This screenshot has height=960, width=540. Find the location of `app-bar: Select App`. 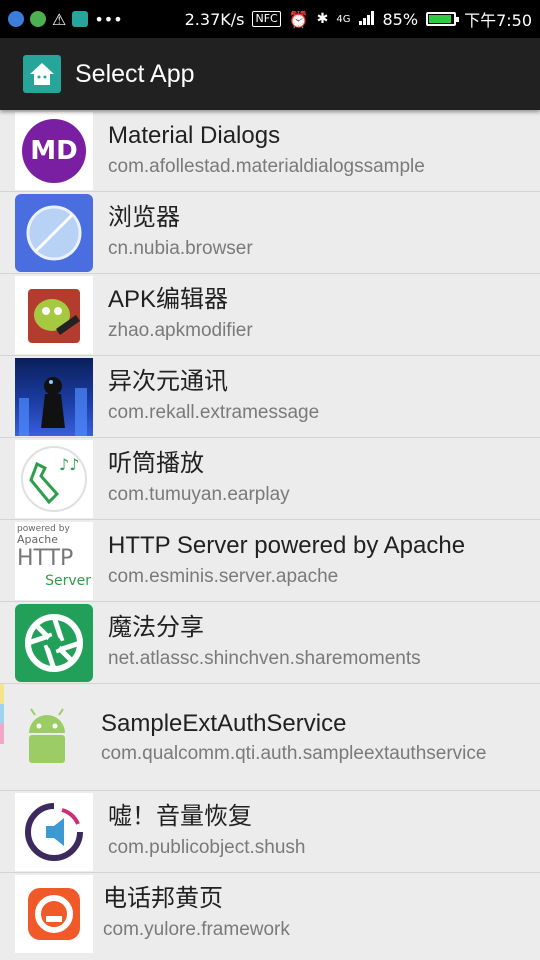

app-bar: Select App is located at coordinates (270, 74).